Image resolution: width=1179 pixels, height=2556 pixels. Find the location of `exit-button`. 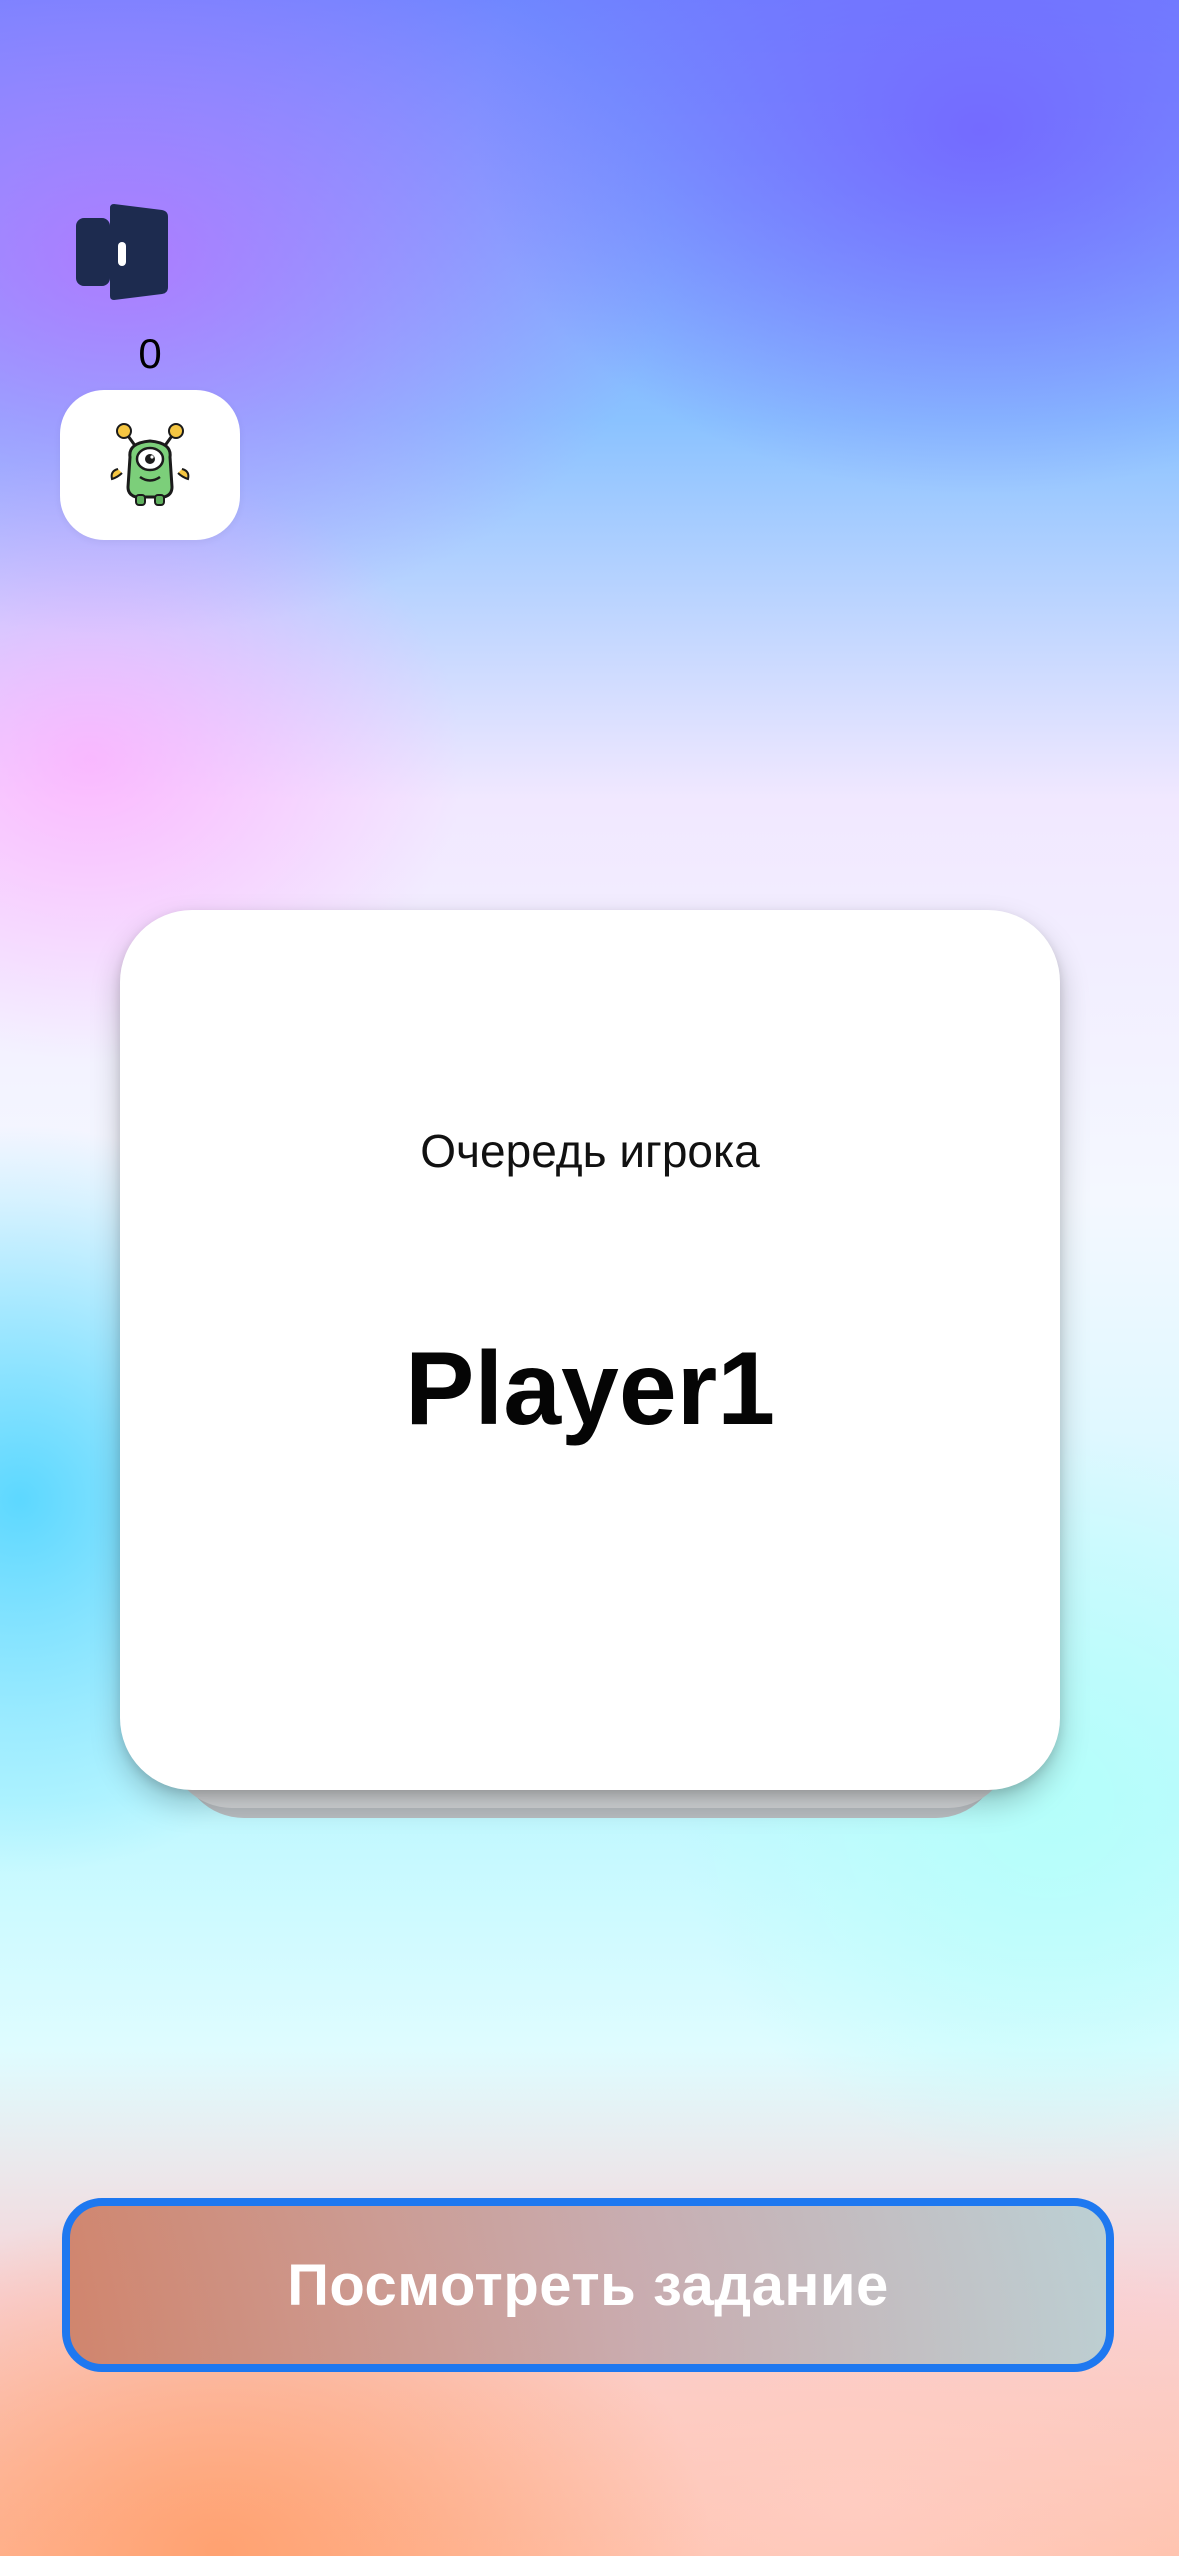

exit-button is located at coordinates (122, 252).